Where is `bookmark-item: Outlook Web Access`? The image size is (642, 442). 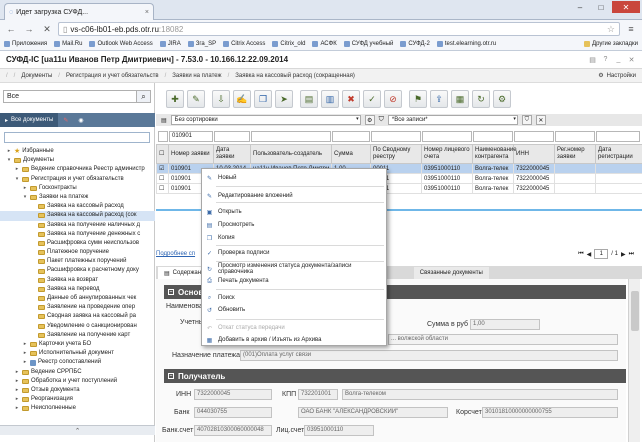
bookmark-item: Outlook Web Access is located at coordinates (121, 44).